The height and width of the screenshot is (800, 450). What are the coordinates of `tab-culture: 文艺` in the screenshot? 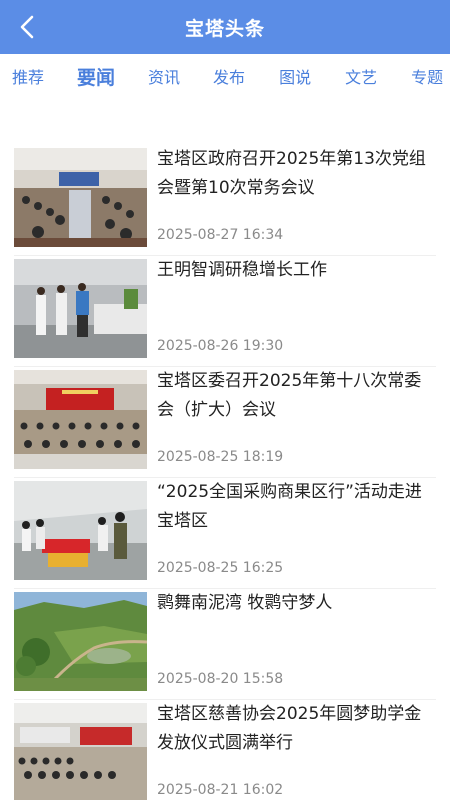 It's located at (361, 76).